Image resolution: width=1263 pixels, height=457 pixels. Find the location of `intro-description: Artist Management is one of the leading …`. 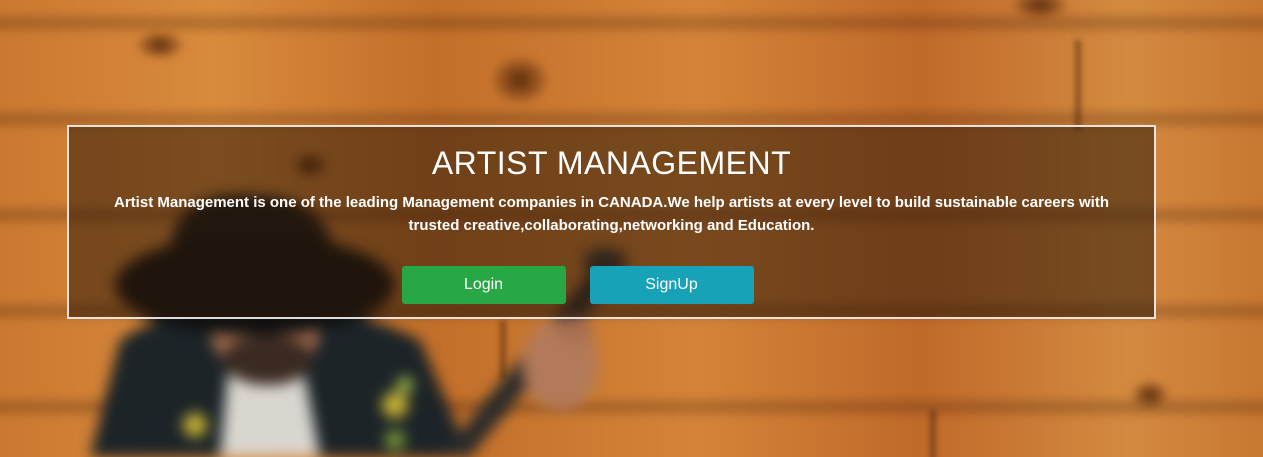

intro-description: Artist Management is one of the leading … is located at coordinates (611, 214).